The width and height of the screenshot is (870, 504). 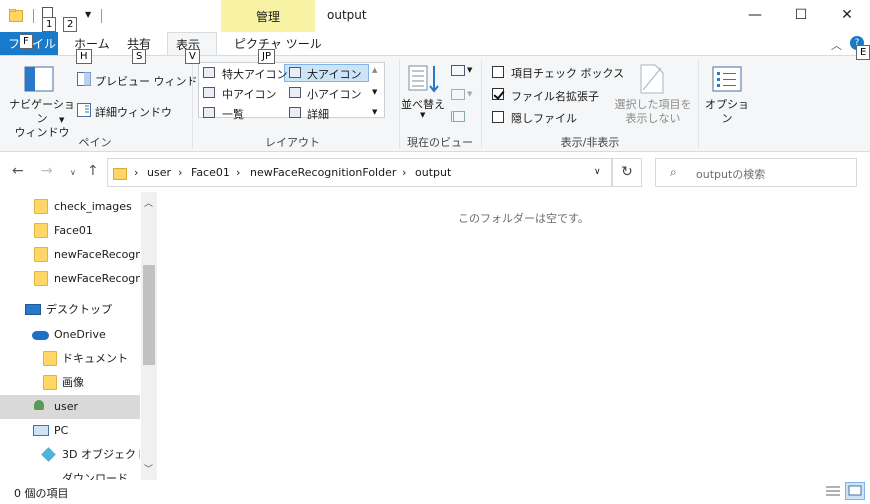 I want to click on nav-scrollbar-thumb, so click(x=149, y=315).